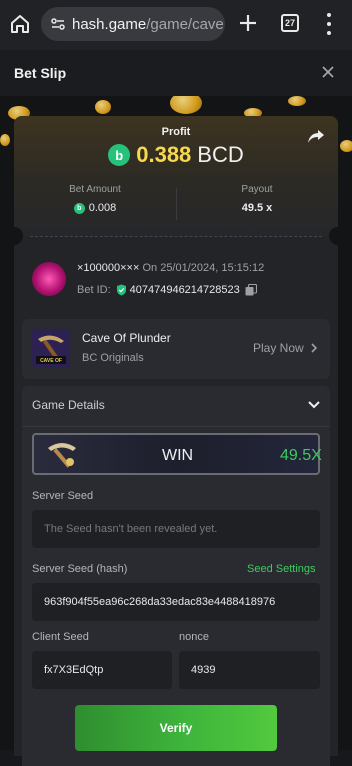 The image size is (352, 766). I want to click on seed-settings-link: Seed Settings, so click(281, 569).